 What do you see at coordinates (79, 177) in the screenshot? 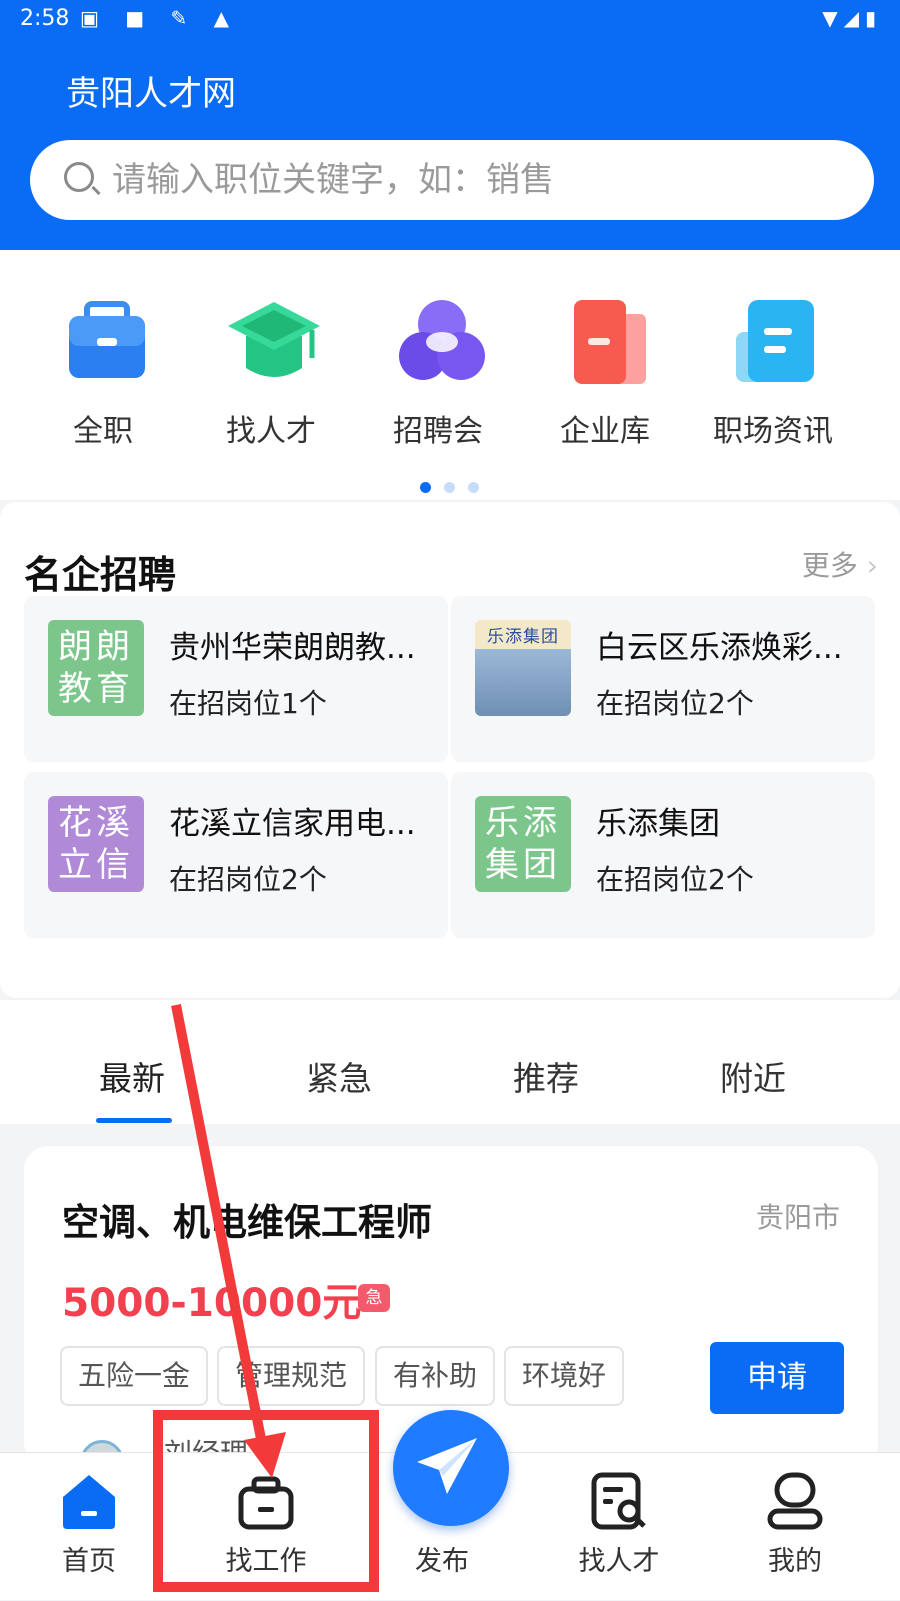
I see `search-icon` at bounding box center [79, 177].